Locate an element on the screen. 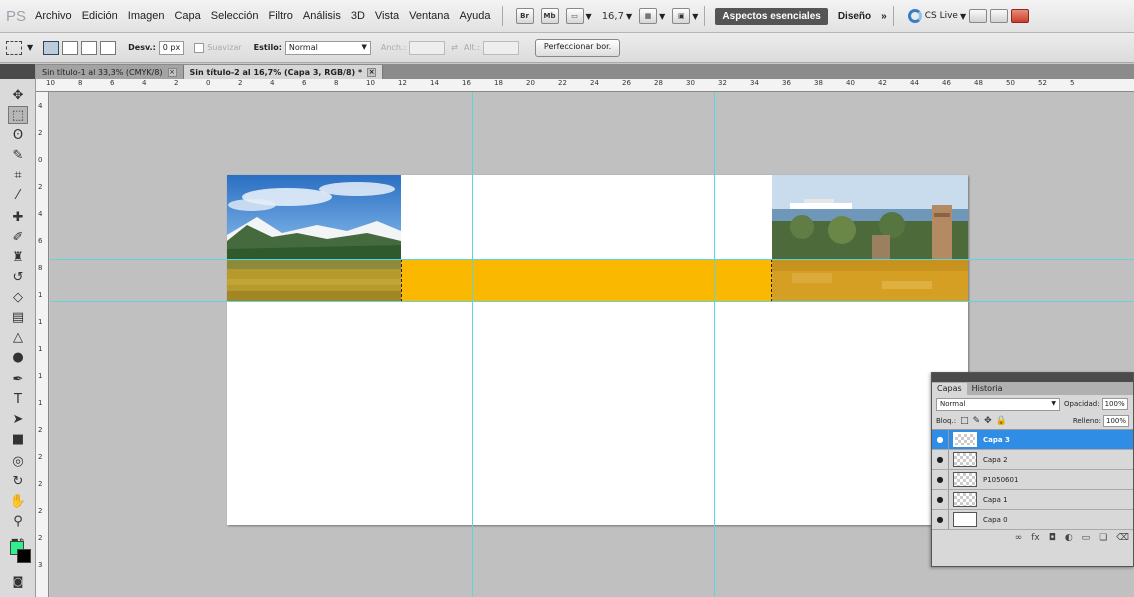 The height and width of the screenshot is (597, 1134). style-select: Normal is located at coordinates (327, 47).